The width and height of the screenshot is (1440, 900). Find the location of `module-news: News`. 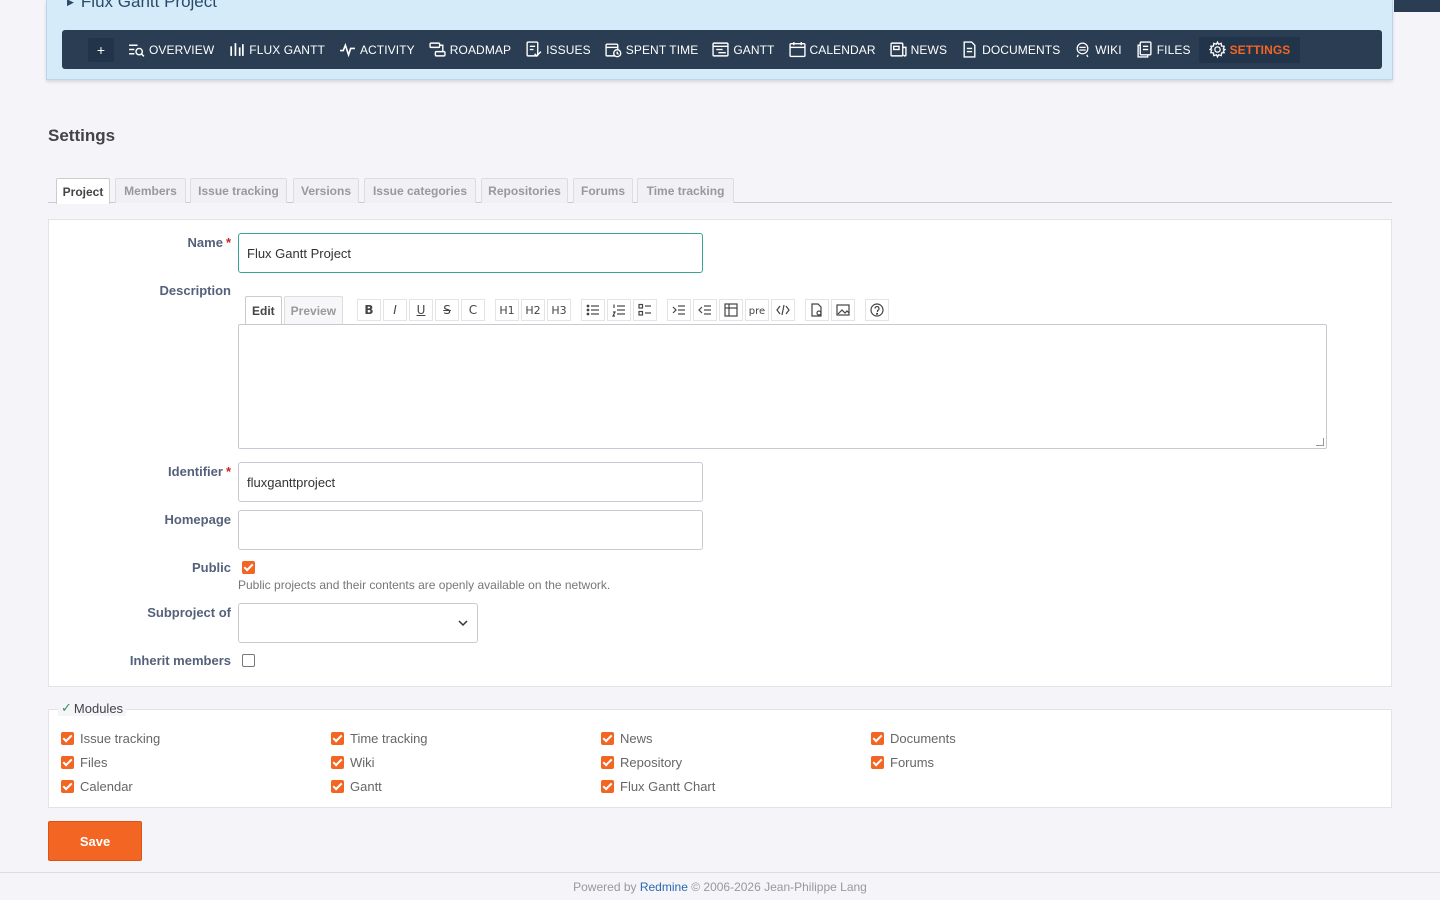

module-news: News is located at coordinates (627, 738).